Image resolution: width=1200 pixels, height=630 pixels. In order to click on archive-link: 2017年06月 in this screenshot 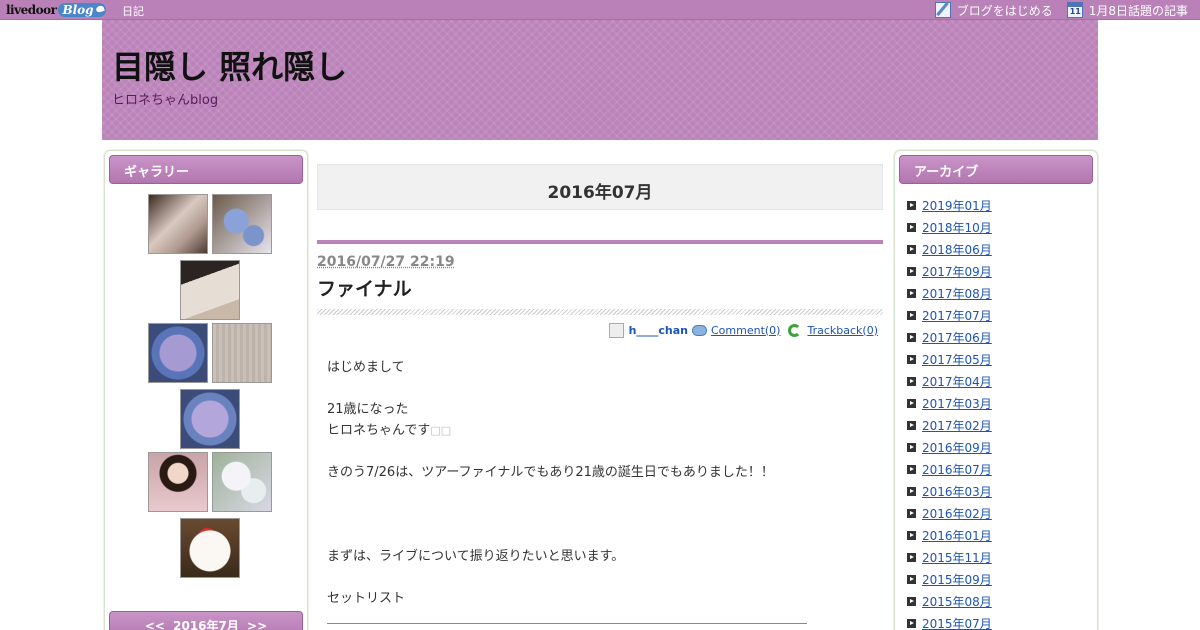, I will do `click(957, 337)`.